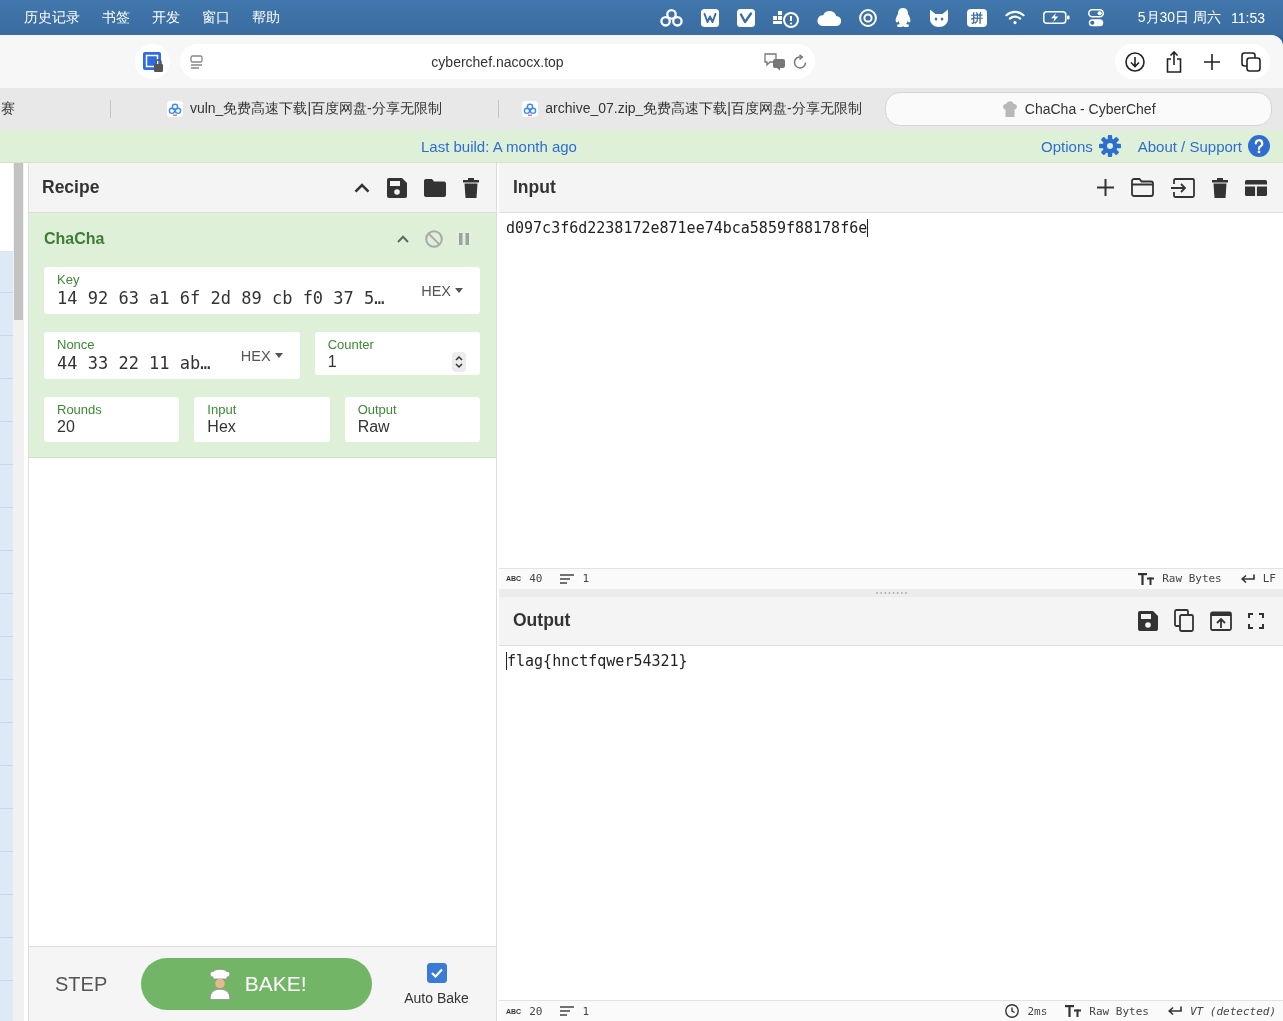  Describe the element at coordinates (1184, 620) in the screenshot. I see `copy-icon` at that location.